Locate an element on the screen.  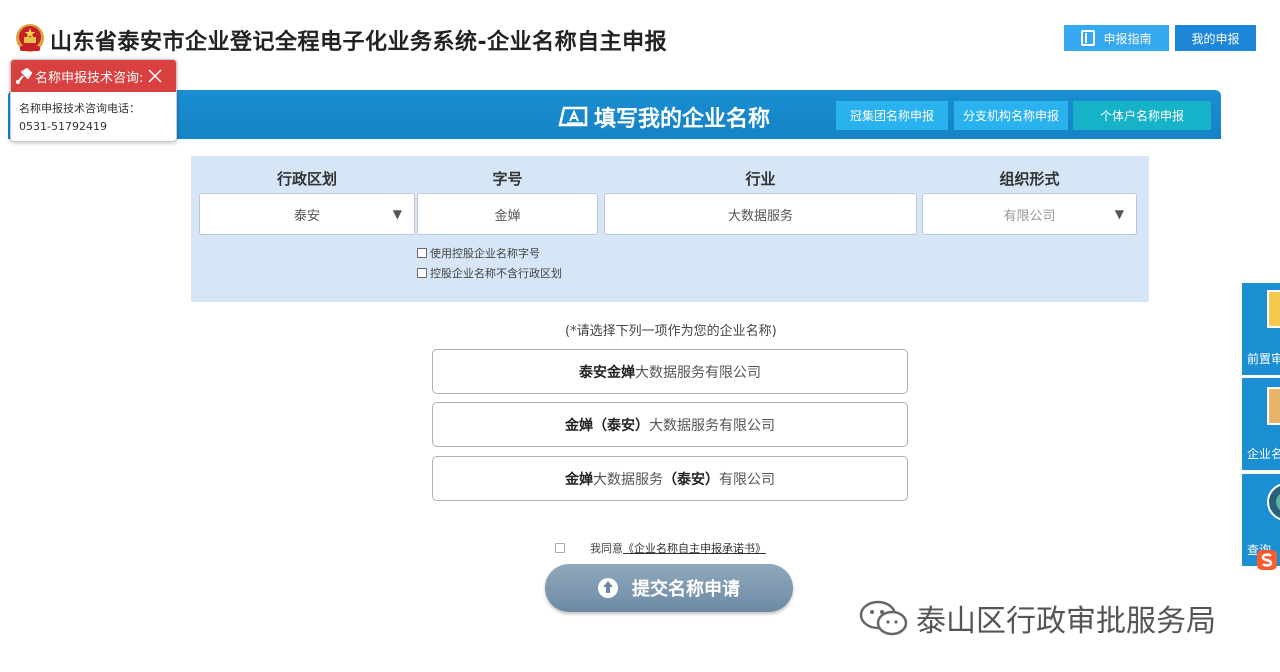
industry-input: 大数据服务 is located at coordinates (760, 214).